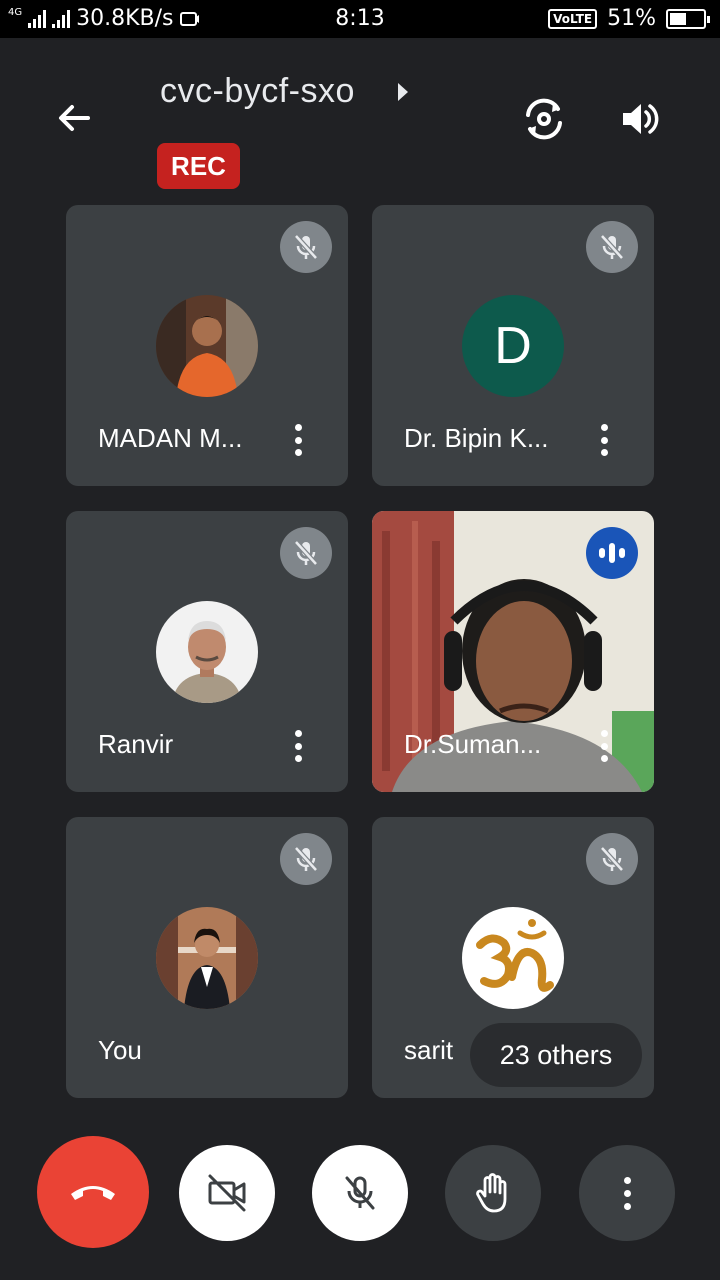  I want to click on camera-toggle-button, so click(227, 1193).